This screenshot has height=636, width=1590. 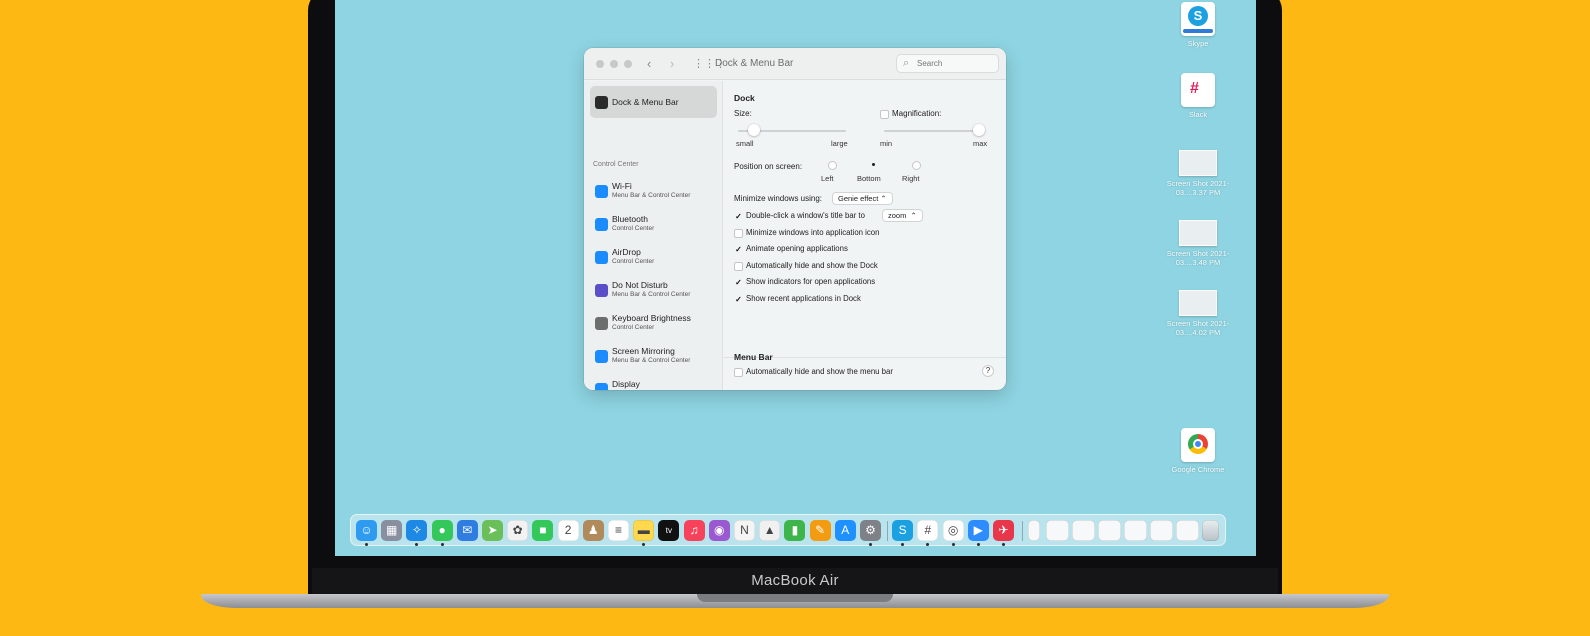 What do you see at coordinates (1198, 451) in the screenshot?
I see `desktop-icon-google-chrome: Google Chrome` at bounding box center [1198, 451].